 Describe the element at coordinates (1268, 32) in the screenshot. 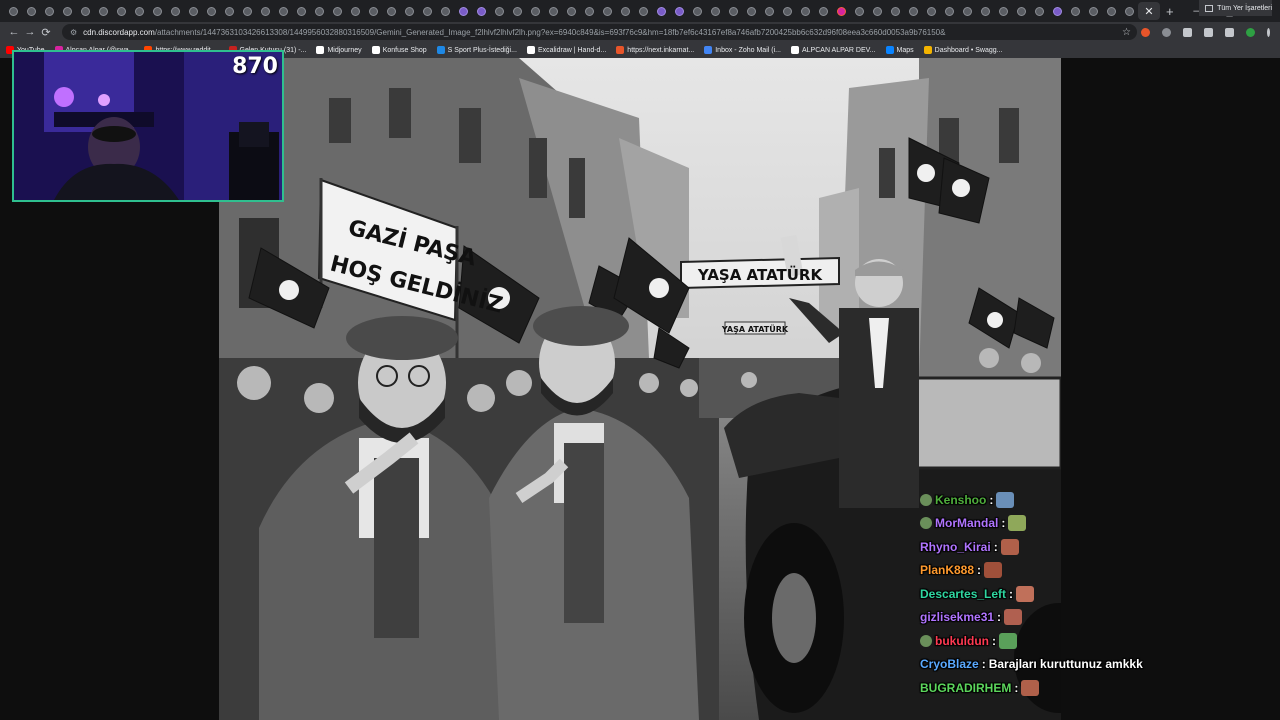

I see `menu-icon` at that location.